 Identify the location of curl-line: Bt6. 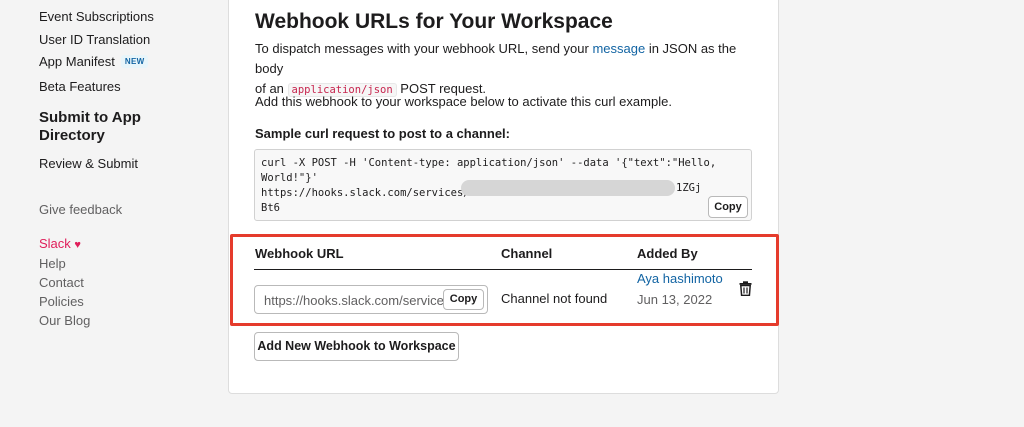
(270, 208).